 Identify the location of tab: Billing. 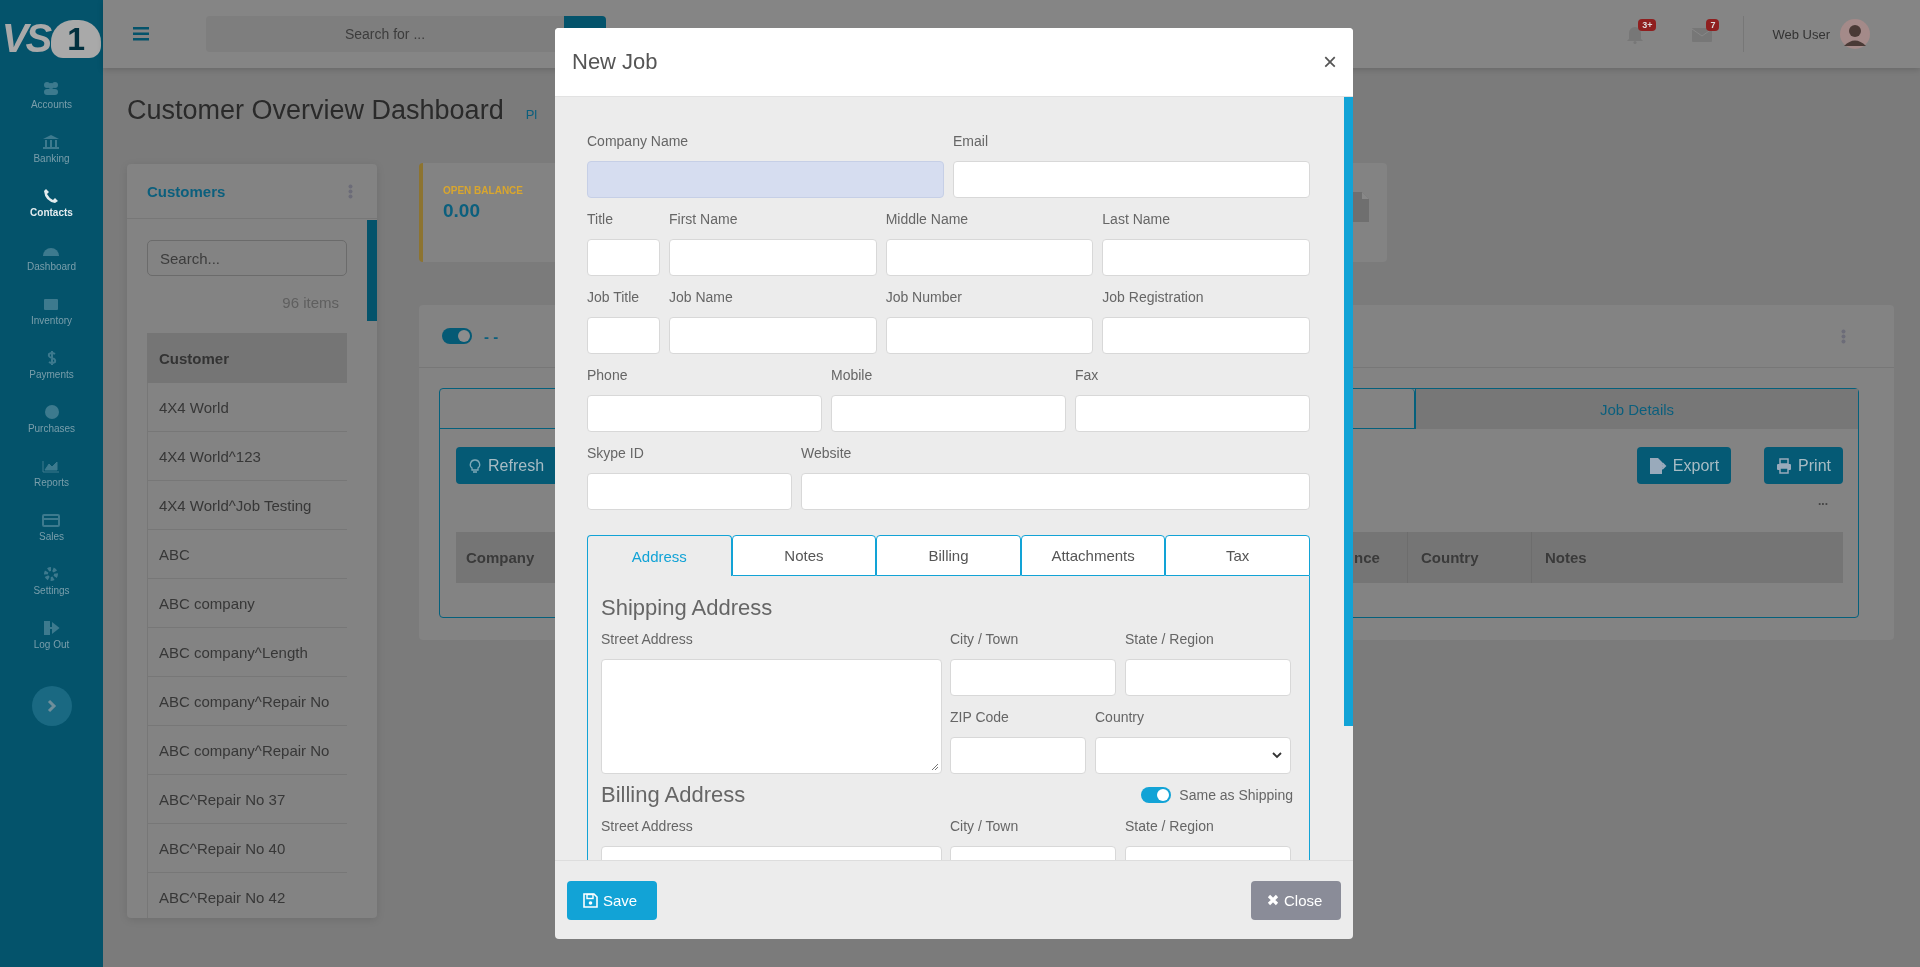
(948, 555).